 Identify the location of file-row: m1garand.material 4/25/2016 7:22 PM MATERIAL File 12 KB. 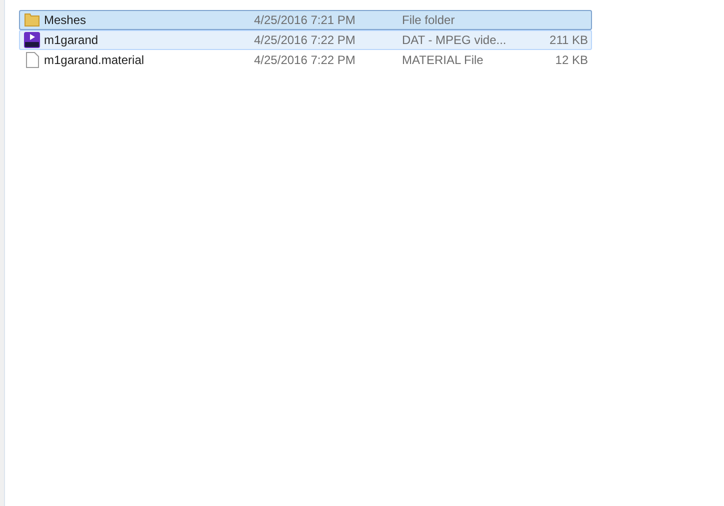
(305, 60).